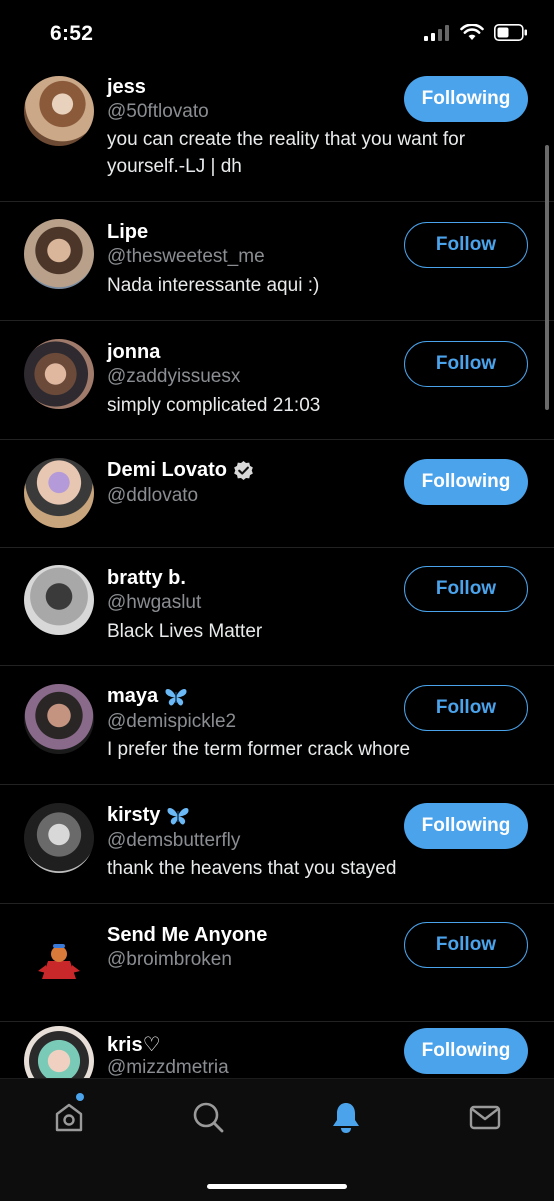 The width and height of the screenshot is (554, 1201). I want to click on list-item: kris♡ @mizzdmetria Following, so click(277, 1050).